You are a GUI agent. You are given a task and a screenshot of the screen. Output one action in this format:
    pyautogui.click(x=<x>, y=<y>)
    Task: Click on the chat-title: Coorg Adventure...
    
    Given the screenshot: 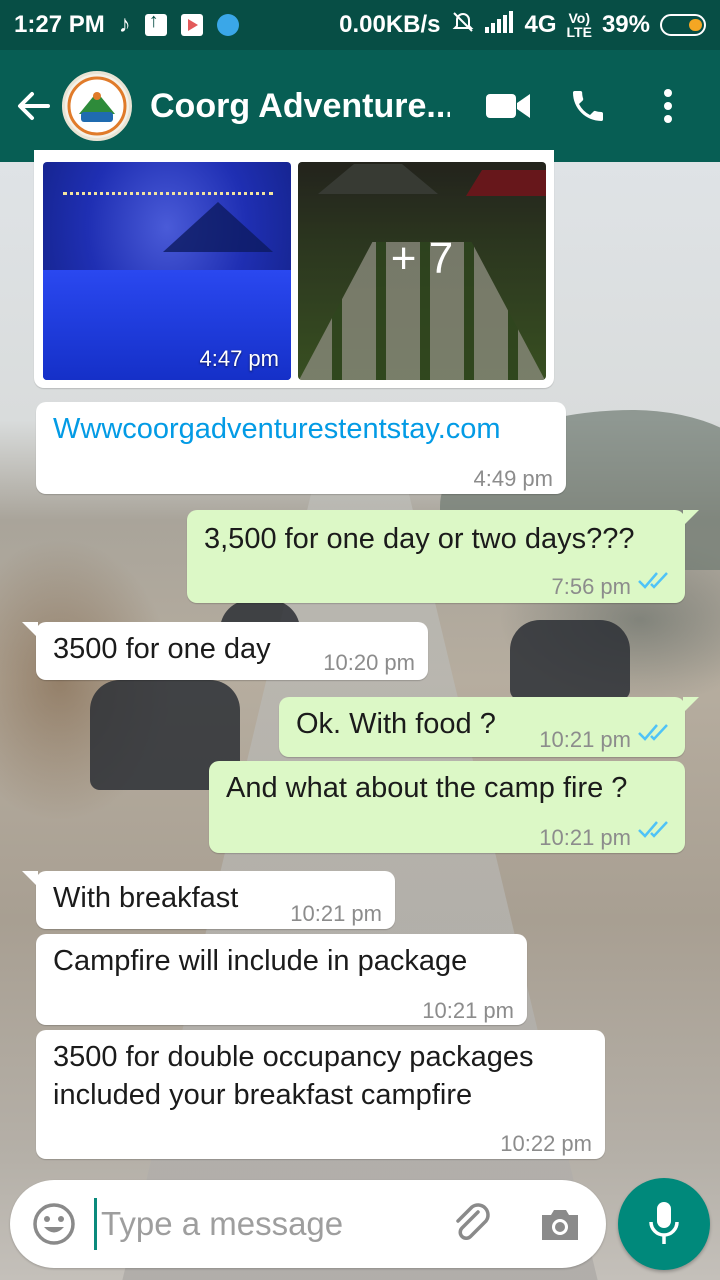 What is the action you would take?
    pyautogui.click(x=300, y=106)
    